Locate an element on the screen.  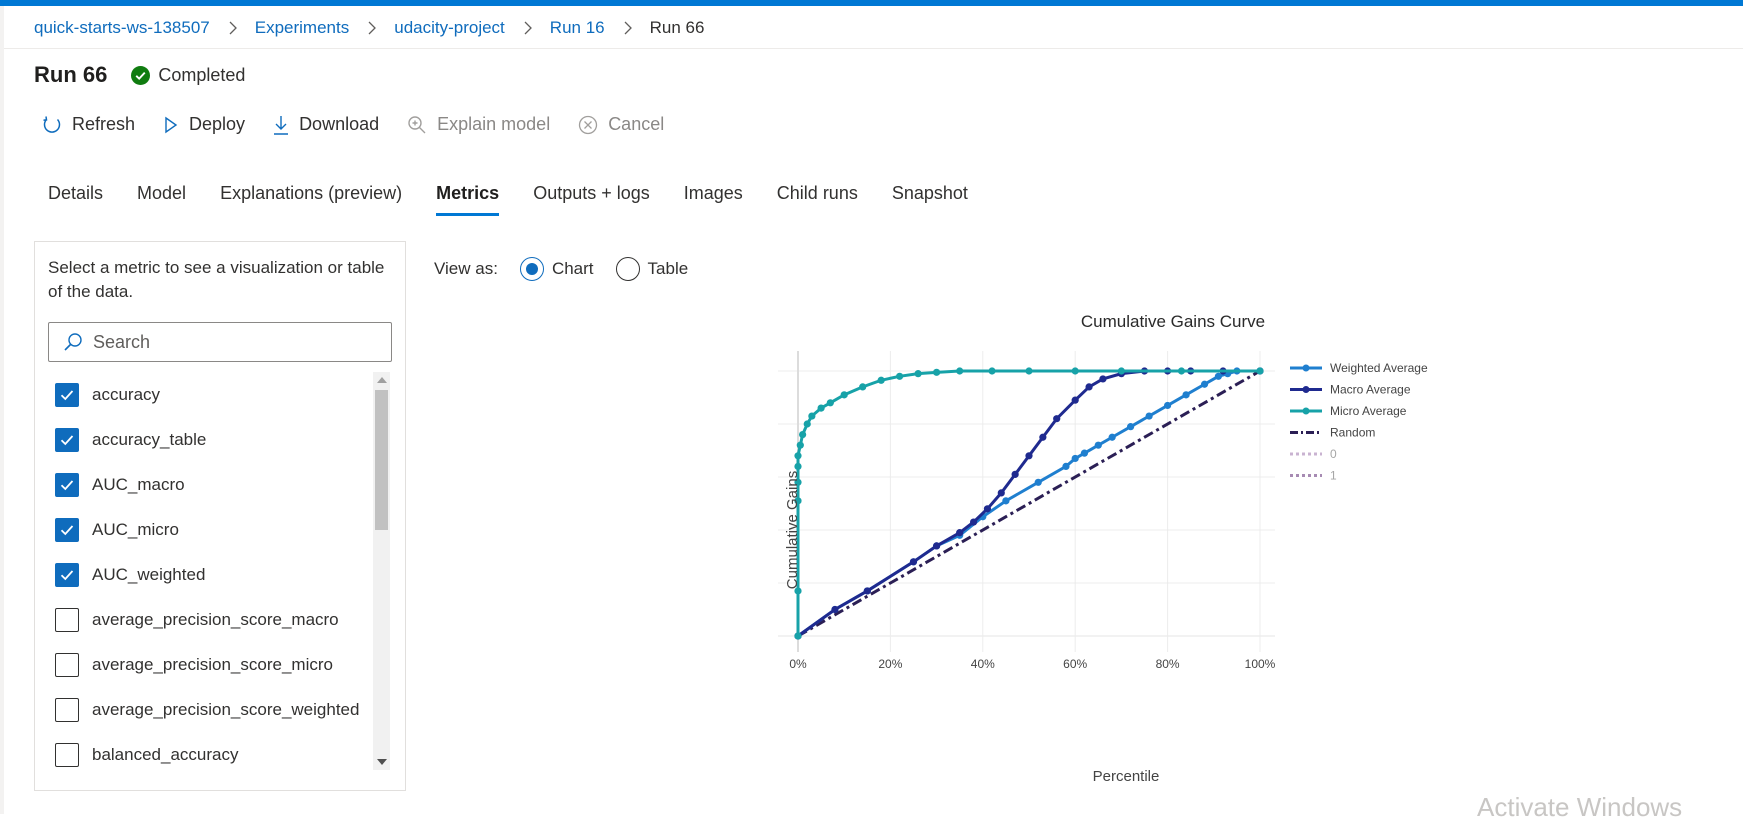
x-tick-label: 20% is located at coordinates (890, 664).